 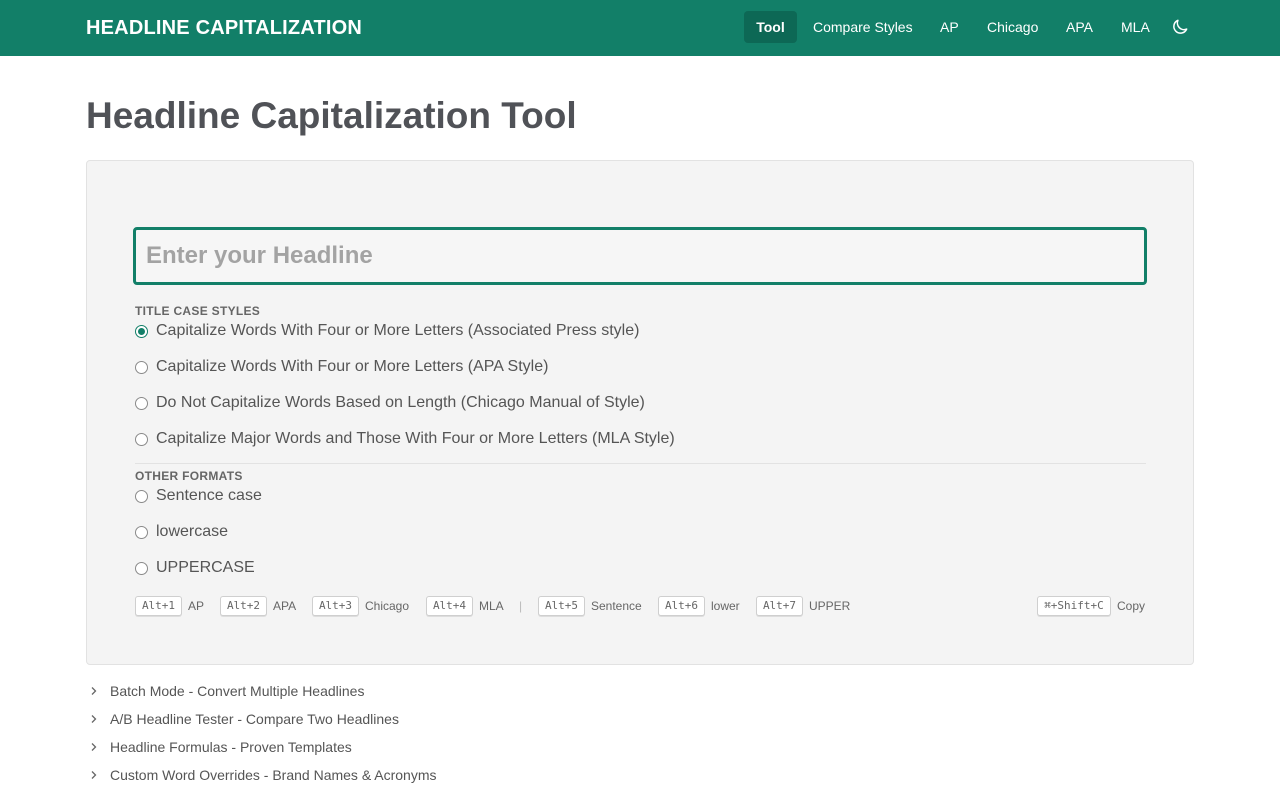 I want to click on shortcut-label: lower, so click(x=725, y=606).